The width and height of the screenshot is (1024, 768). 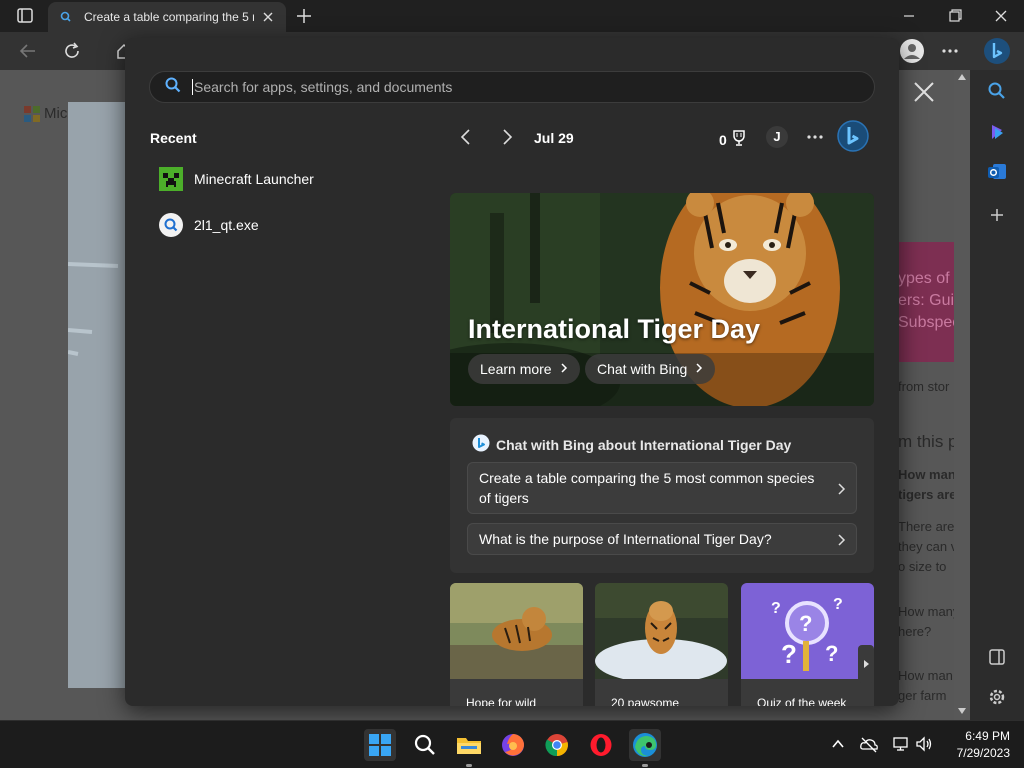 What do you see at coordinates (869, 744) in the screenshot?
I see `onedrive-icon` at bounding box center [869, 744].